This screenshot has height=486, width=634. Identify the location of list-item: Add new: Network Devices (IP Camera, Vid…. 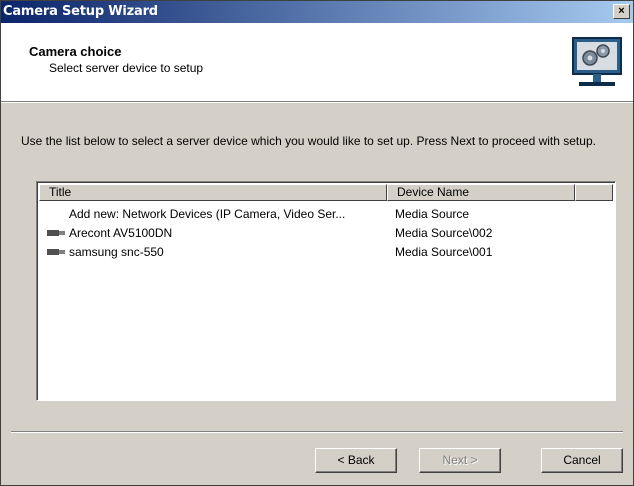
(326, 214).